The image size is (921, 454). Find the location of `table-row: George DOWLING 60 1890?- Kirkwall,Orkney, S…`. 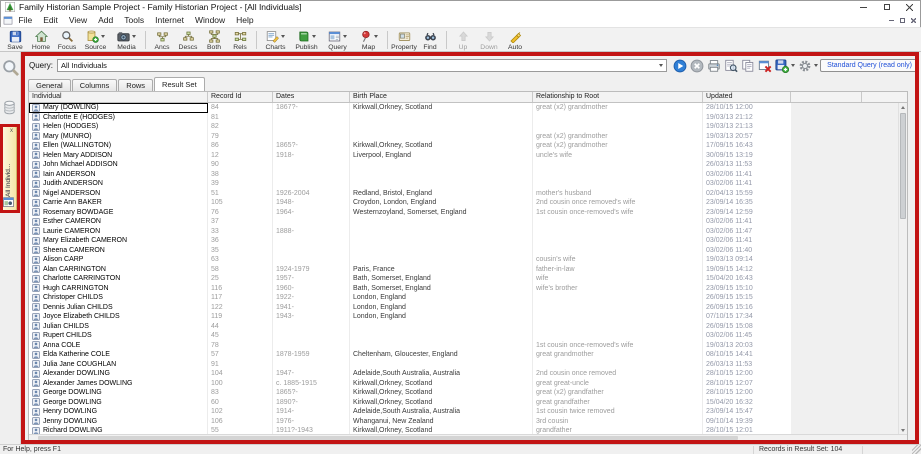

table-row: George DOWLING 60 1890?- Kirkwall,Orkney, S… is located at coordinates (410, 402).